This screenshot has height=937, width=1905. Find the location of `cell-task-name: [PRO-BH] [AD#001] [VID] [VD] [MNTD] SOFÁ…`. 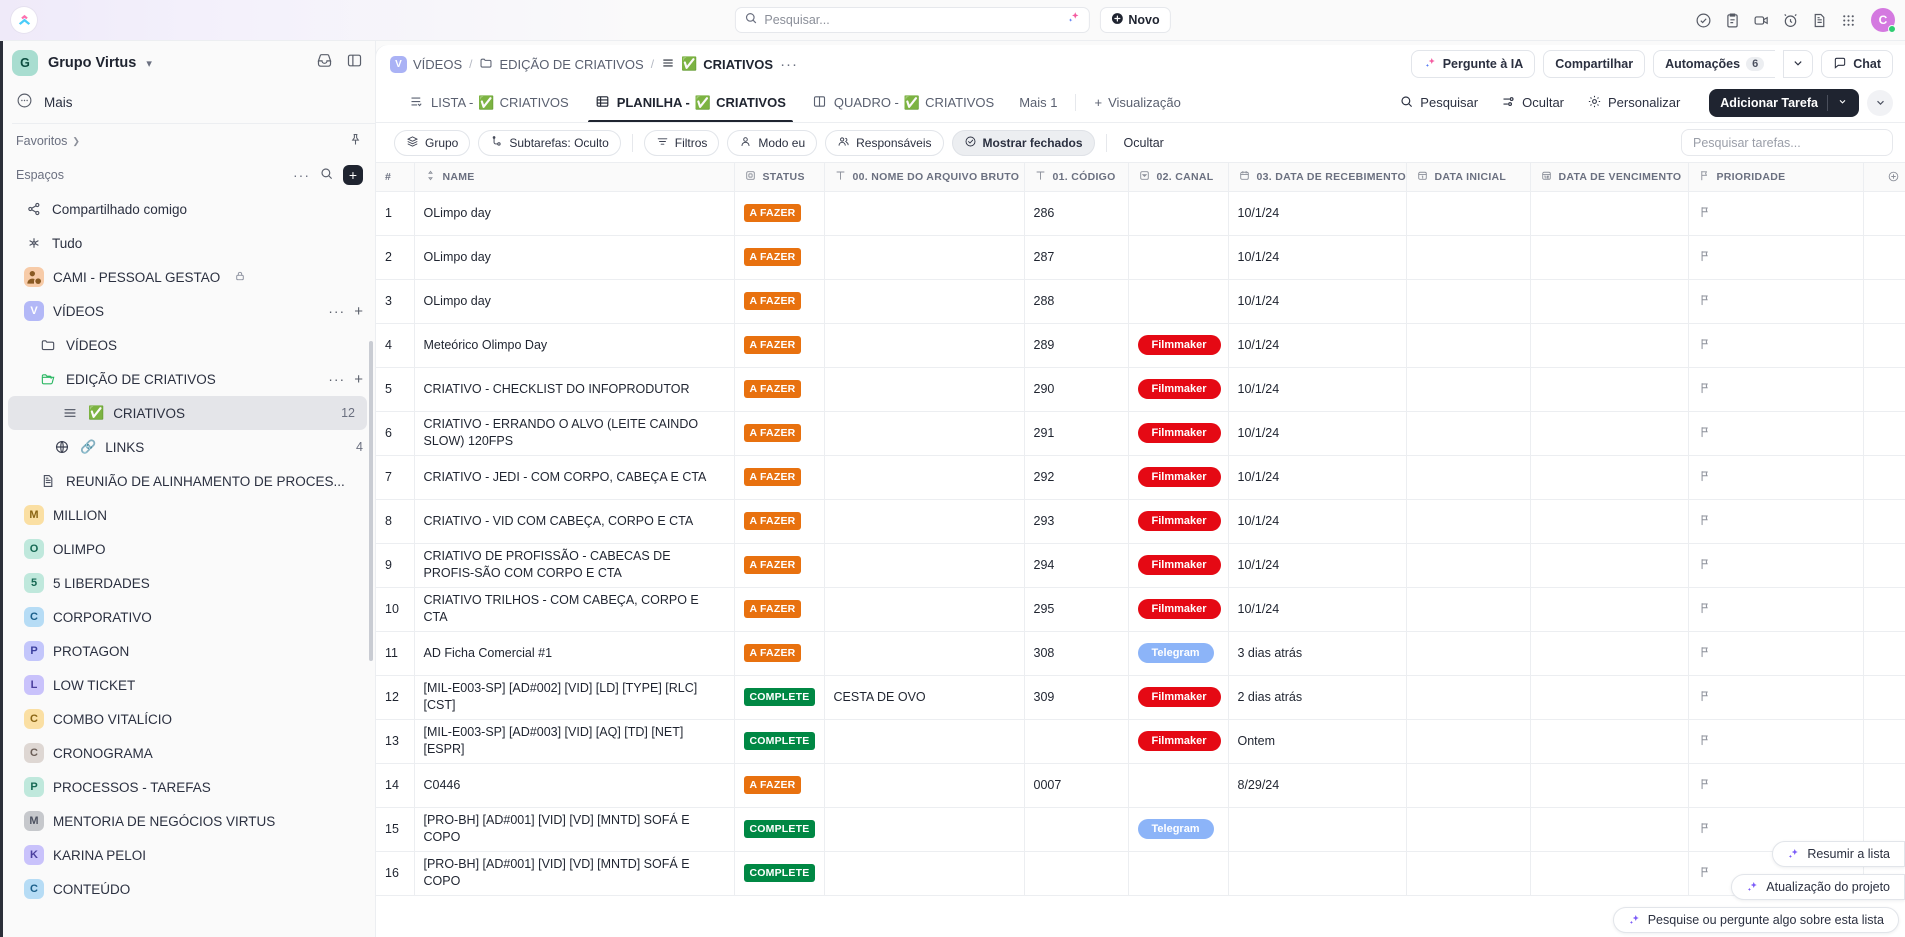

cell-task-name: [PRO-BH] [AD#001] [VID] [VD] [MNTD] SOFÁ… is located at coordinates (574, 829).